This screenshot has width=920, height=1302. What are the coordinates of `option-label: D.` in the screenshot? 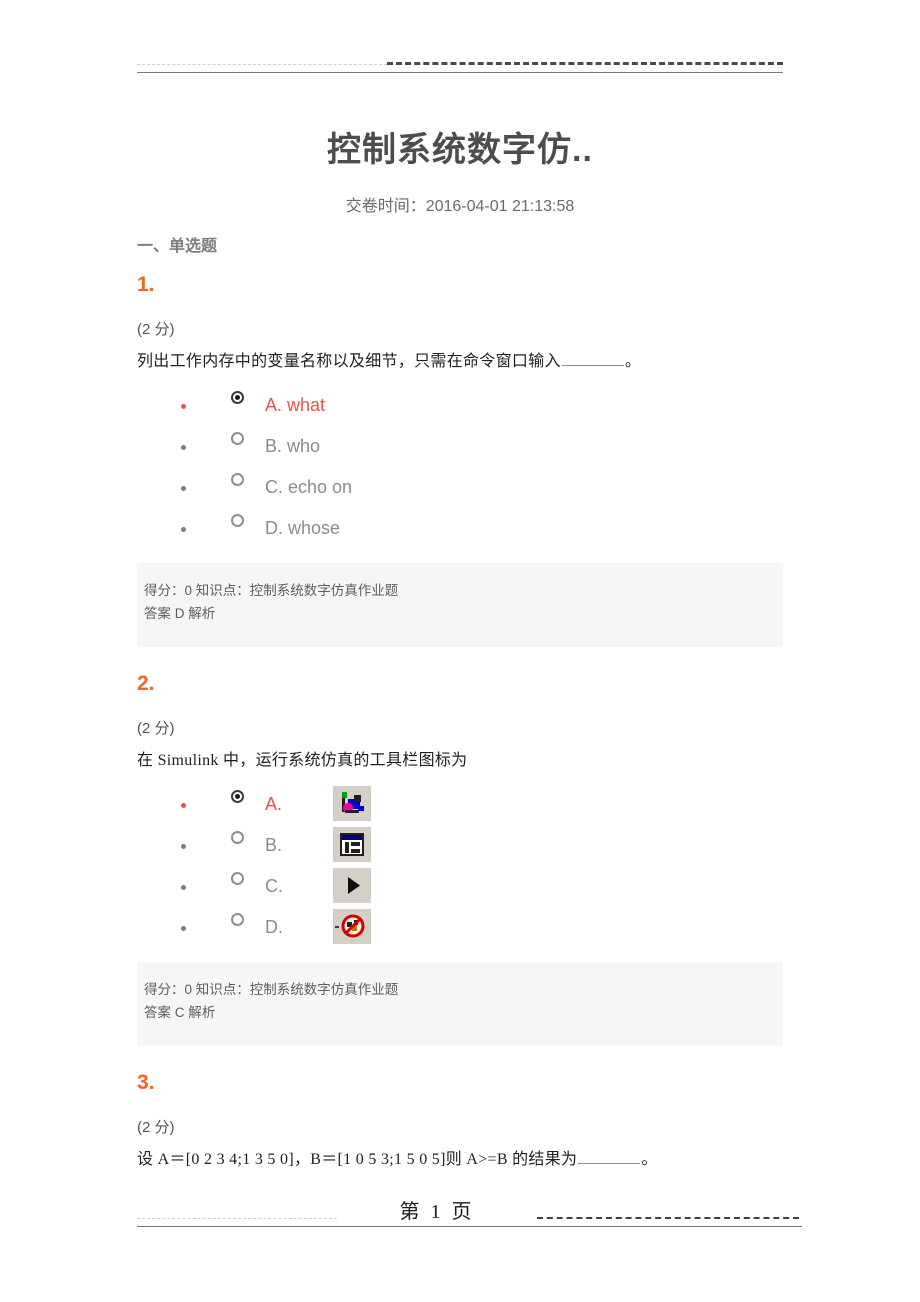 It's located at (274, 927).